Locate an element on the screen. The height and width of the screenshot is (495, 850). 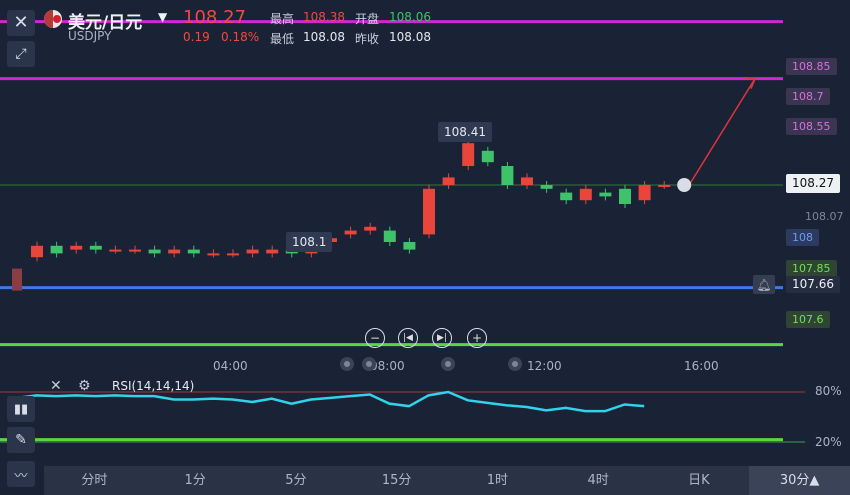
bar-chart-icon: ▮▮ is located at coordinates (21, 409).